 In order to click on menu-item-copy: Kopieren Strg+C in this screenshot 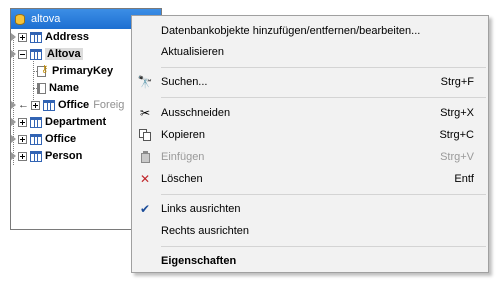, I will do `click(310, 135)`.